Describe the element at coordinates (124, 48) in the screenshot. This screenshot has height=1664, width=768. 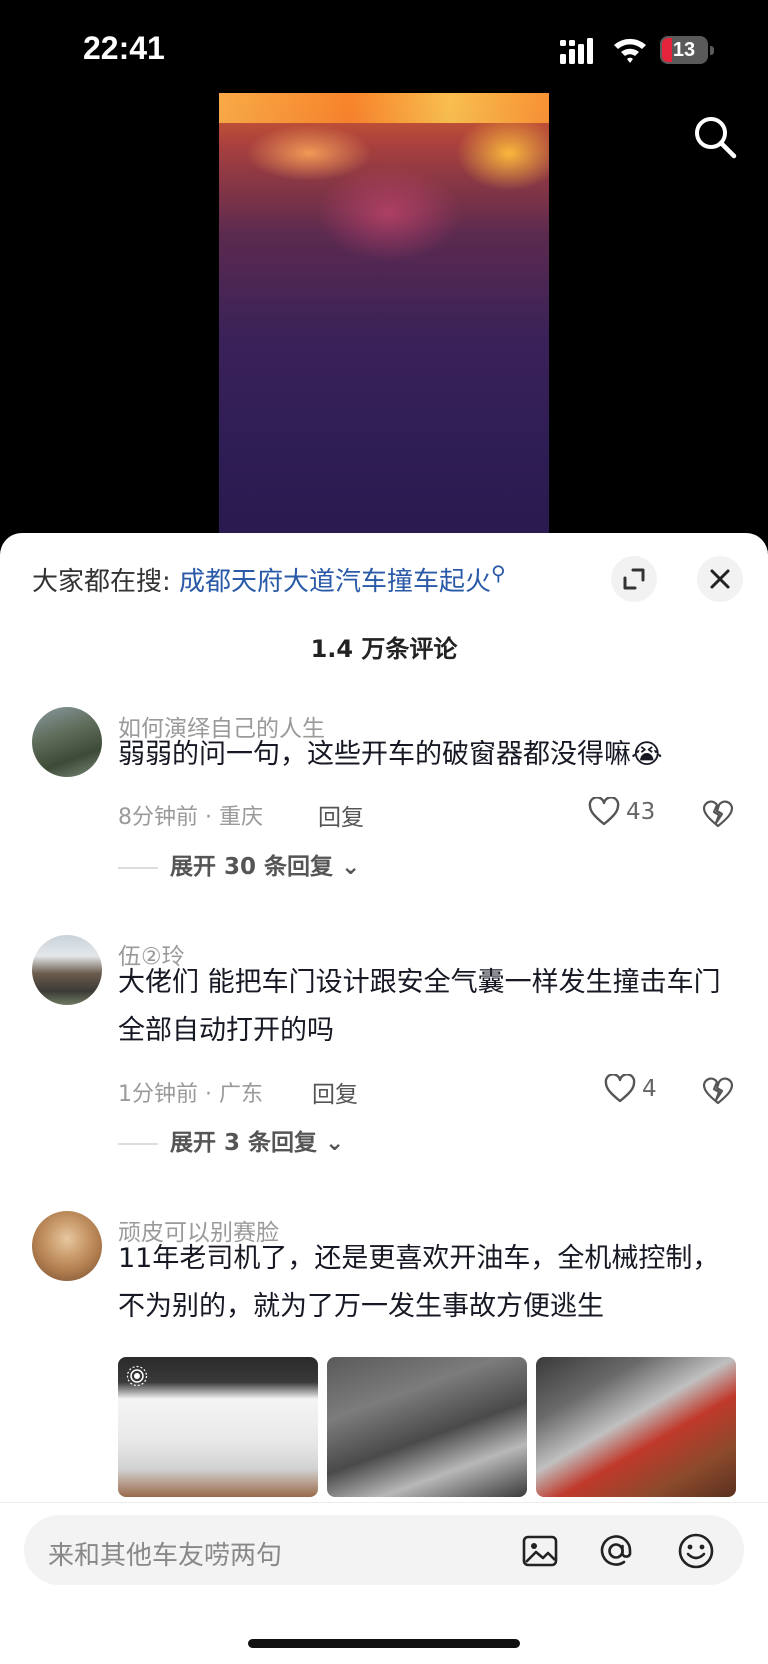
I see `status-time: 22:41` at that location.